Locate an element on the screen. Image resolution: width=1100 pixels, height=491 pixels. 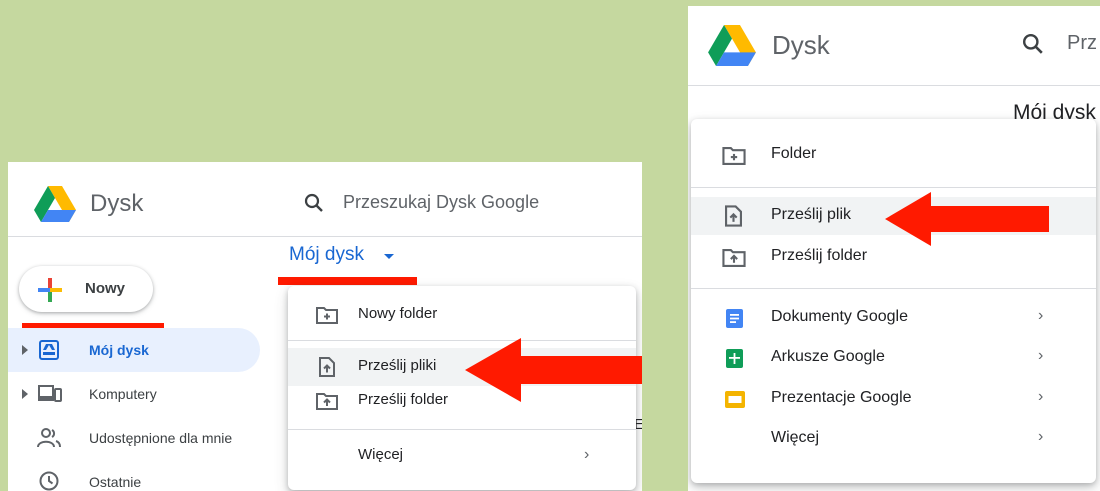
menu-item-folder: Folder is located at coordinates (893, 155).